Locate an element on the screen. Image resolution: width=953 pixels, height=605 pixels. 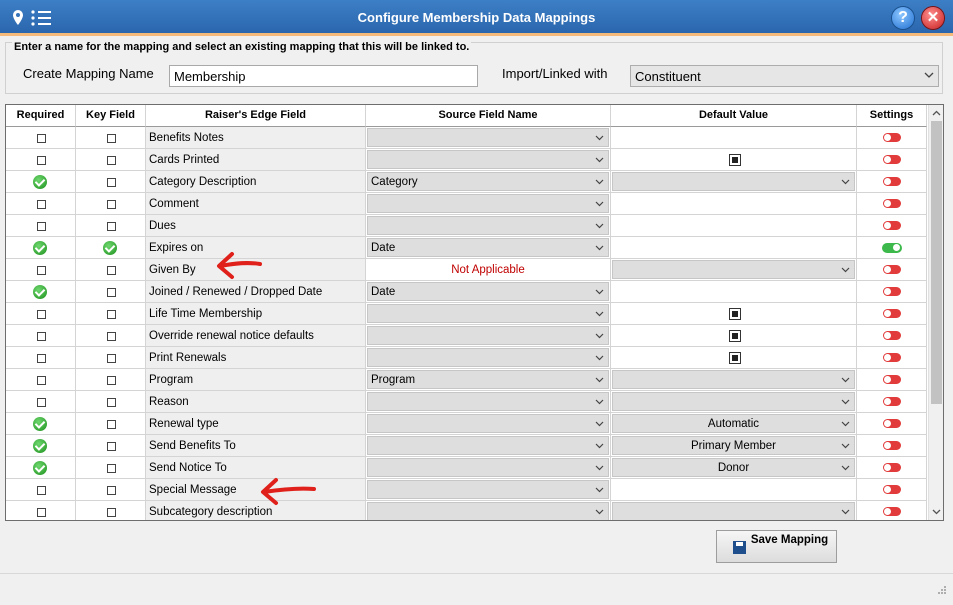
scroll-up-icon is located at coordinates (936, 113).